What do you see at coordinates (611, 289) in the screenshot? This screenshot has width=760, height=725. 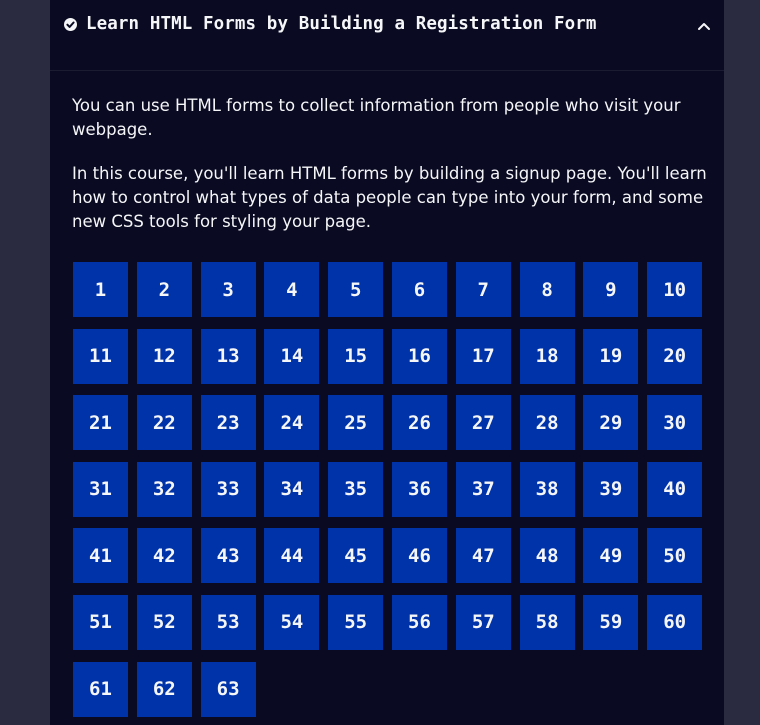 I see `step-button: 9` at bounding box center [611, 289].